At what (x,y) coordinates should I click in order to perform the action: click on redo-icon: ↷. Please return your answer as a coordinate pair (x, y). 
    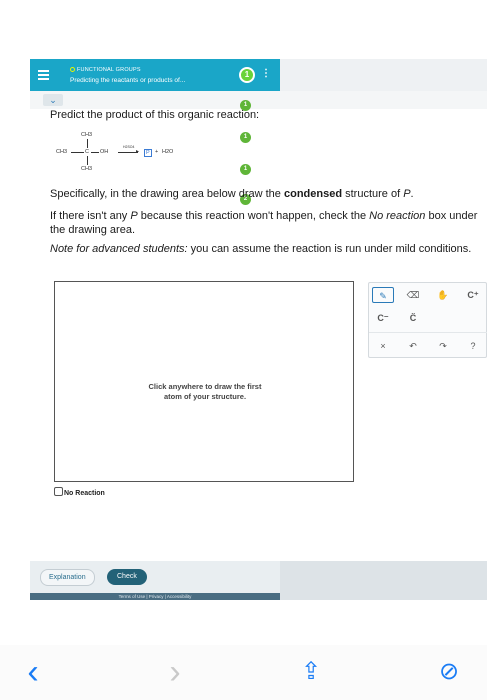
    Looking at the image, I should click on (443, 346).